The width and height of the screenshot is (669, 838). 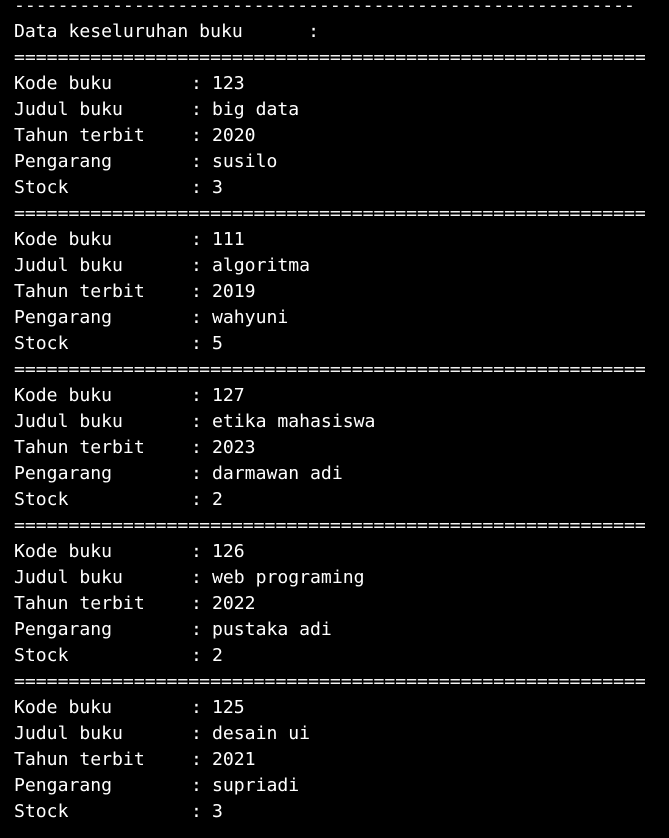 What do you see at coordinates (234, 603) in the screenshot?
I see `field-value-tahun: 2022` at bounding box center [234, 603].